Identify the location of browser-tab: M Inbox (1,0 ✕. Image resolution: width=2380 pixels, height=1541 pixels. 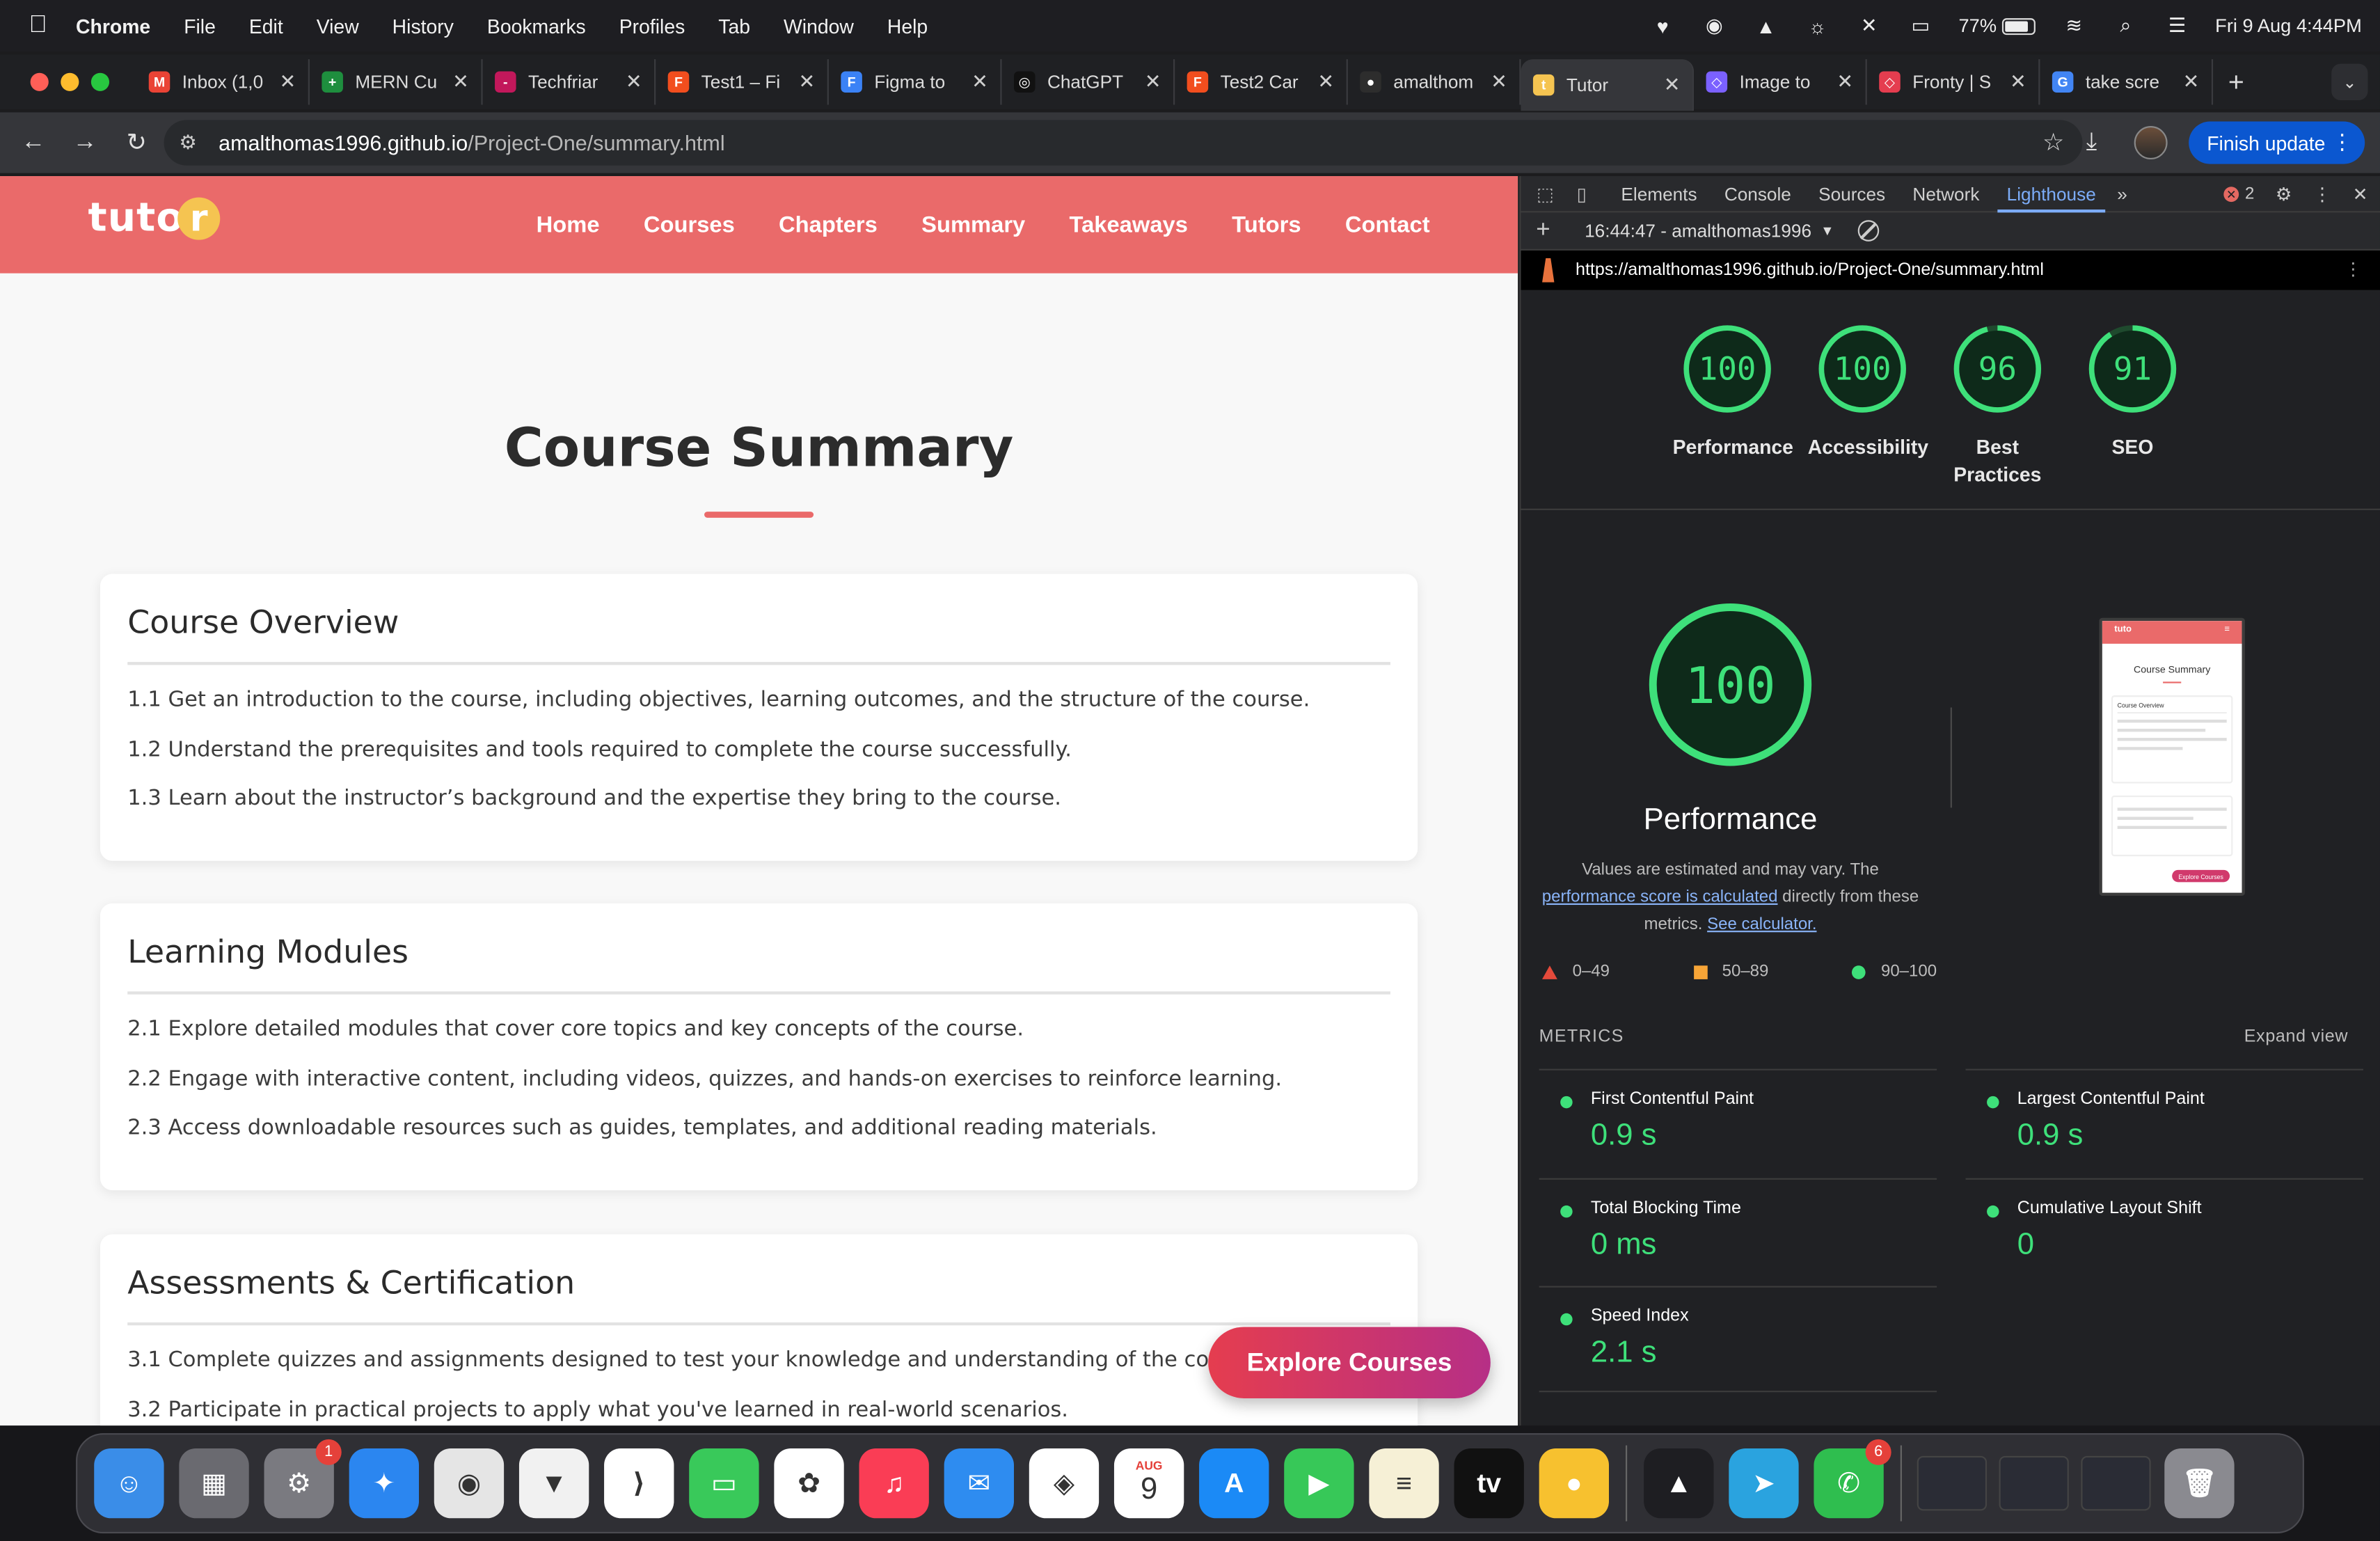
(223, 82).